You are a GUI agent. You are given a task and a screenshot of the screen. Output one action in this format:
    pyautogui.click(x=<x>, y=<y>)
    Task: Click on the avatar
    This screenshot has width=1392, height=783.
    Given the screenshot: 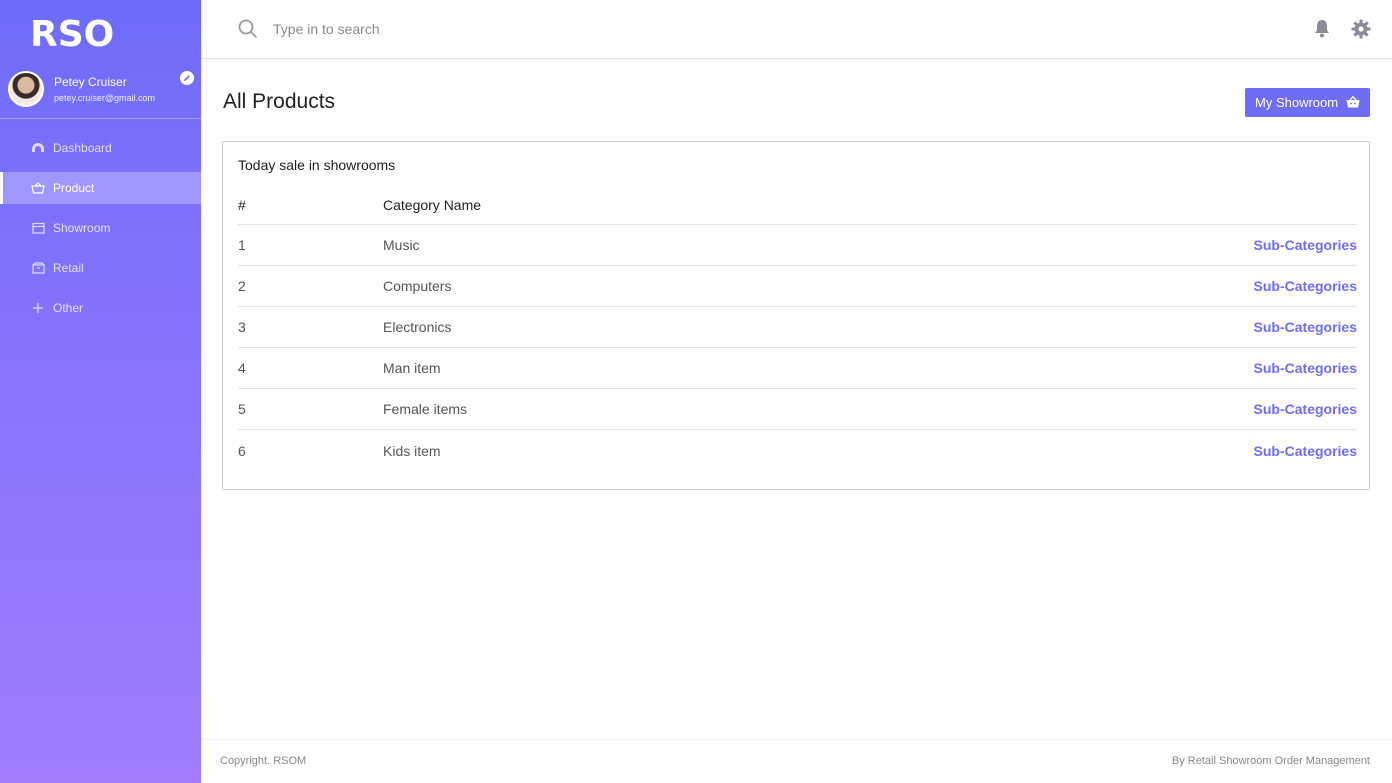 What is the action you would take?
    pyautogui.click(x=26, y=89)
    